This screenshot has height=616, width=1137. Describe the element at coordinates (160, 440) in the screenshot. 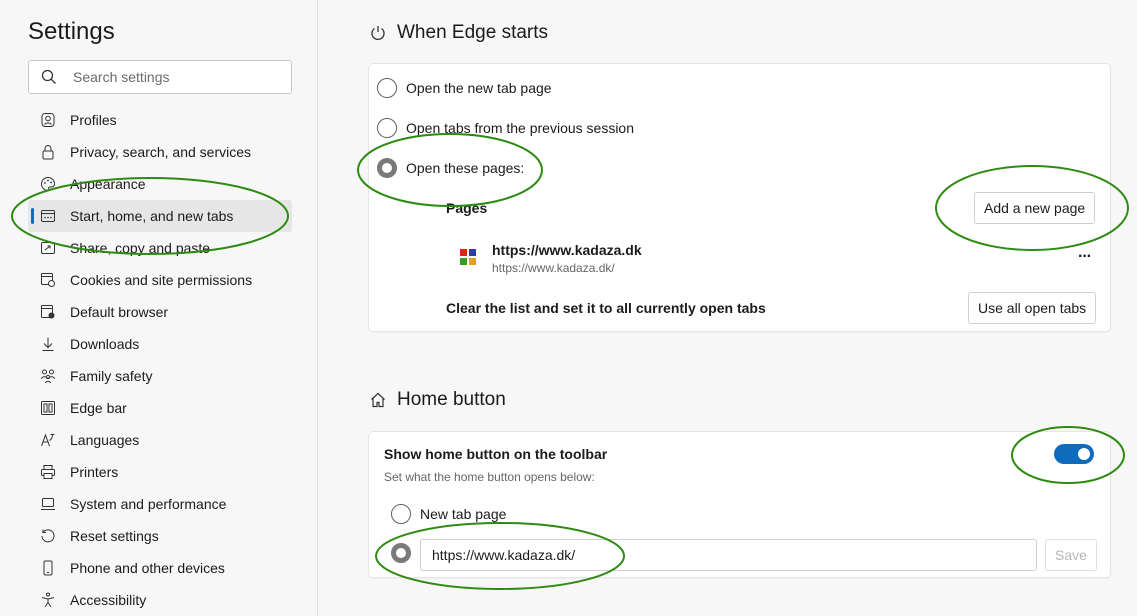

I see `sidebar-item-languages: Languages` at that location.